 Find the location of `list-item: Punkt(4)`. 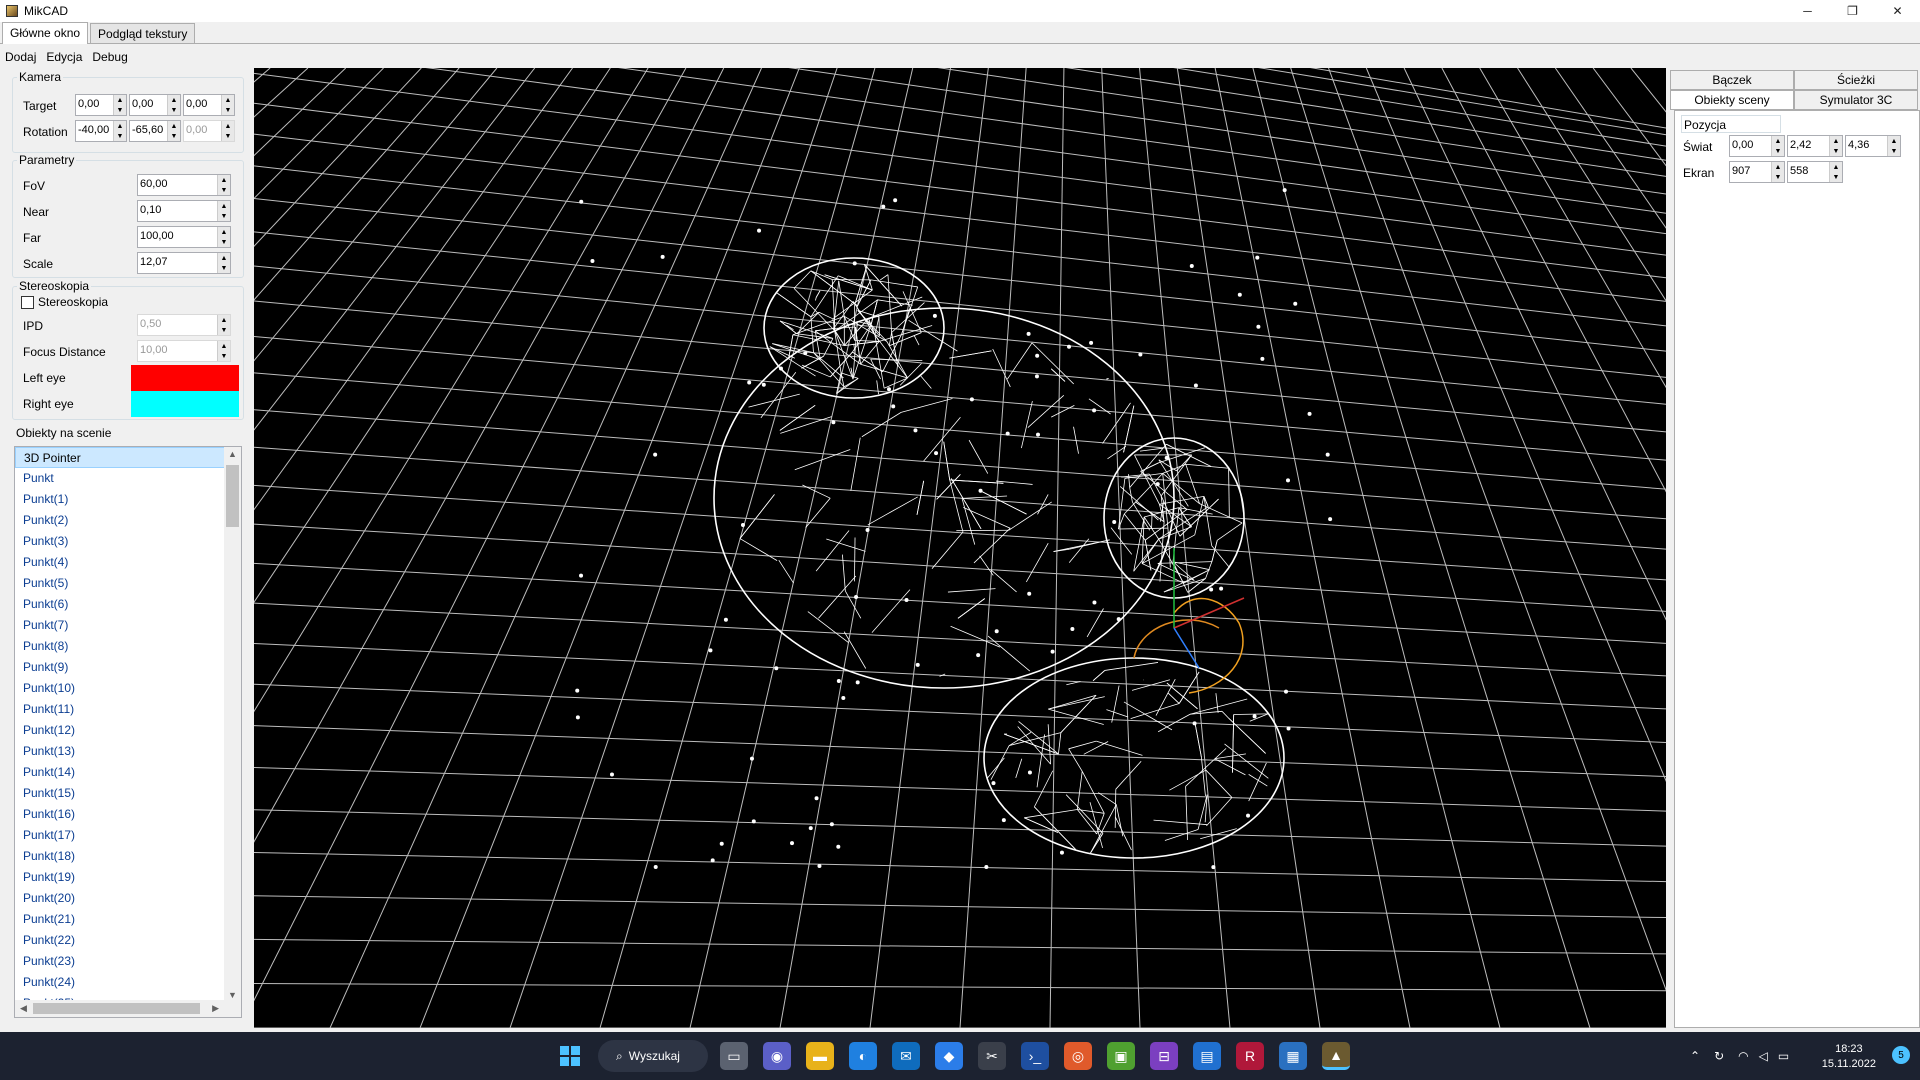

list-item: Punkt(4) is located at coordinates (128, 562).